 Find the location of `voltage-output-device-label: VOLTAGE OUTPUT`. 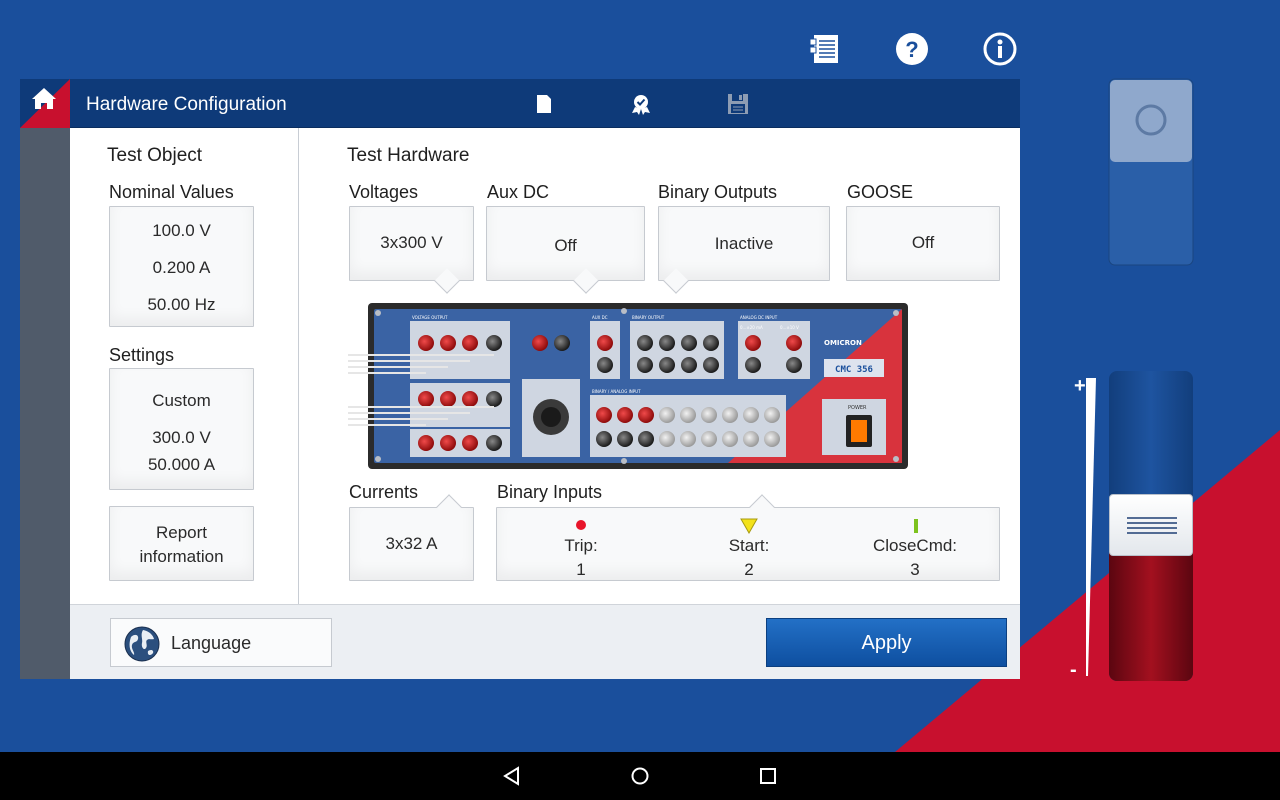

voltage-output-device-label: VOLTAGE OUTPUT is located at coordinates (430, 317).